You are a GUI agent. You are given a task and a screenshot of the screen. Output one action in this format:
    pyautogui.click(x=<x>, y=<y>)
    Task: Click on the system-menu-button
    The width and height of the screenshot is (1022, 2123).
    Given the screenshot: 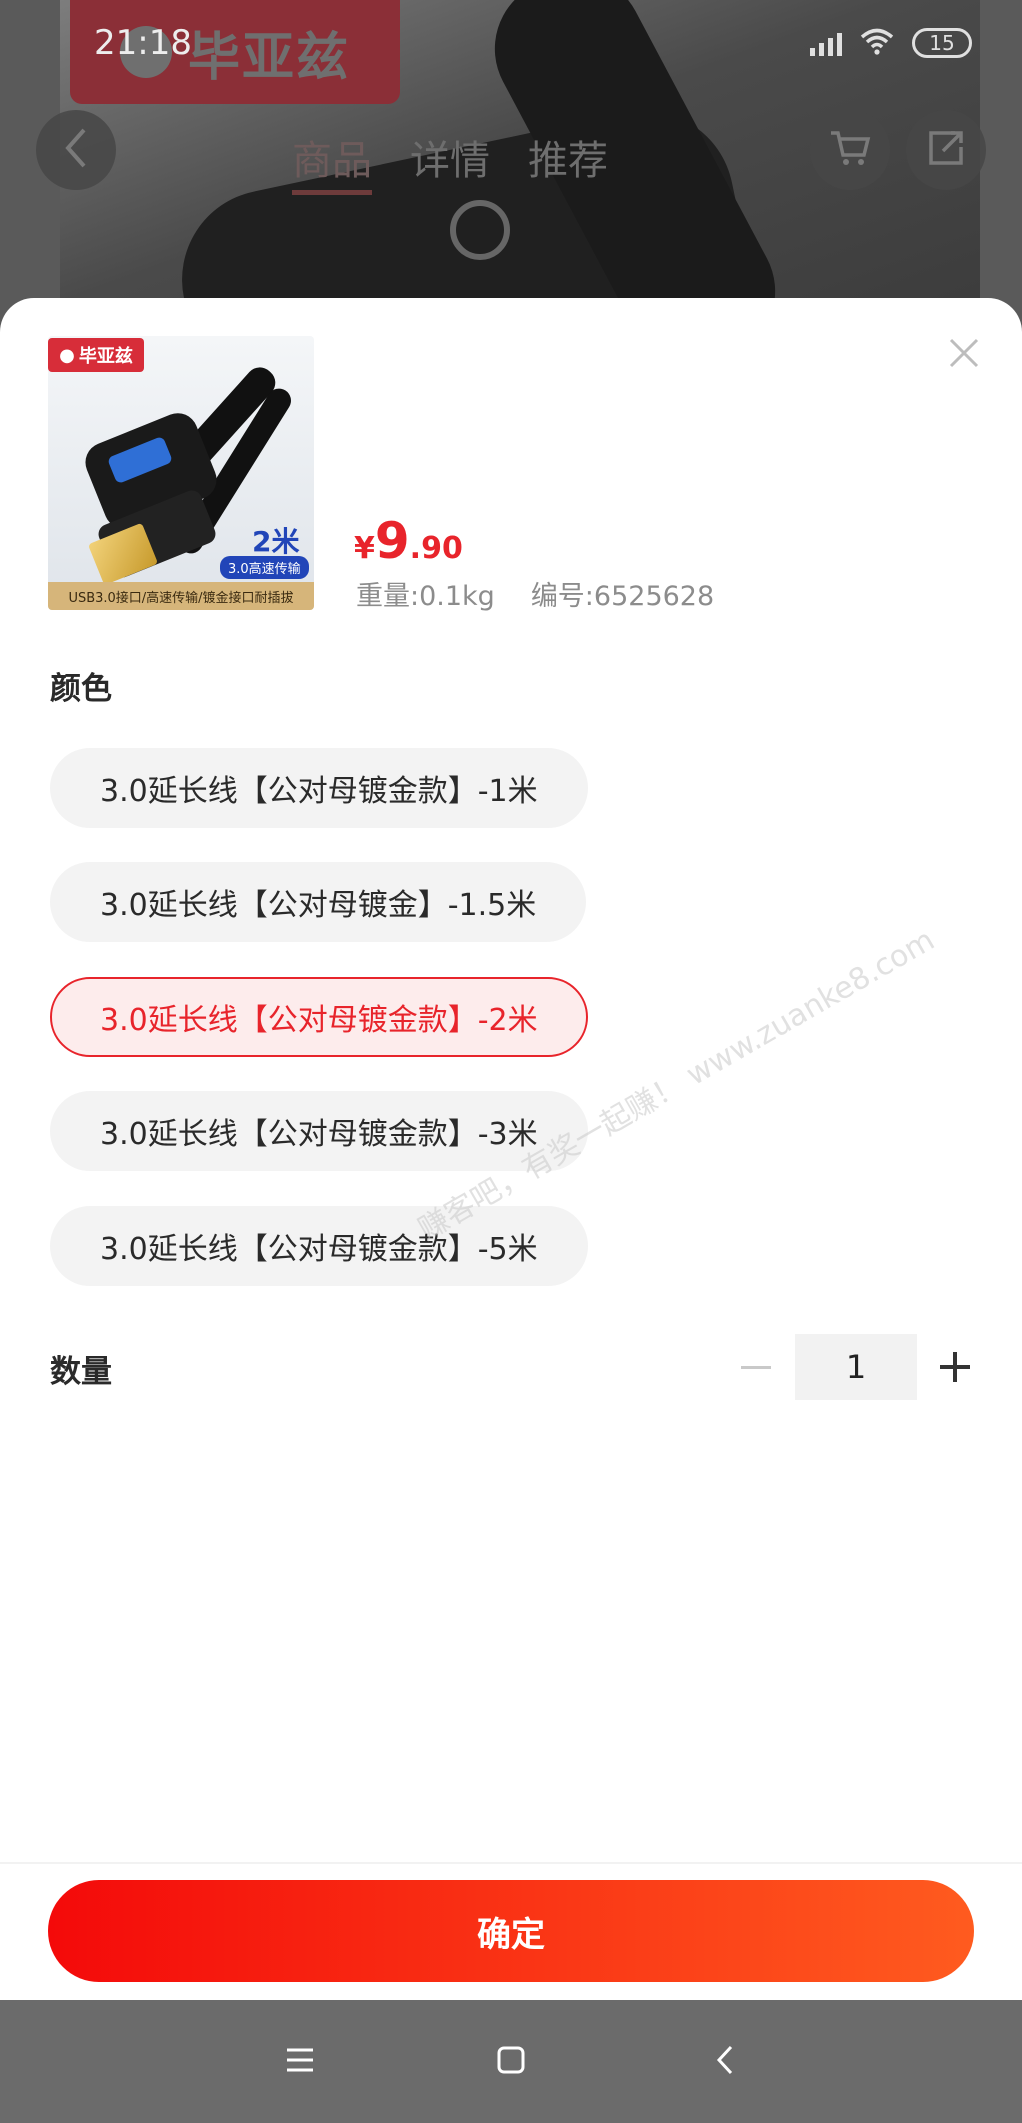 What is the action you would take?
    pyautogui.click(x=300, y=2062)
    